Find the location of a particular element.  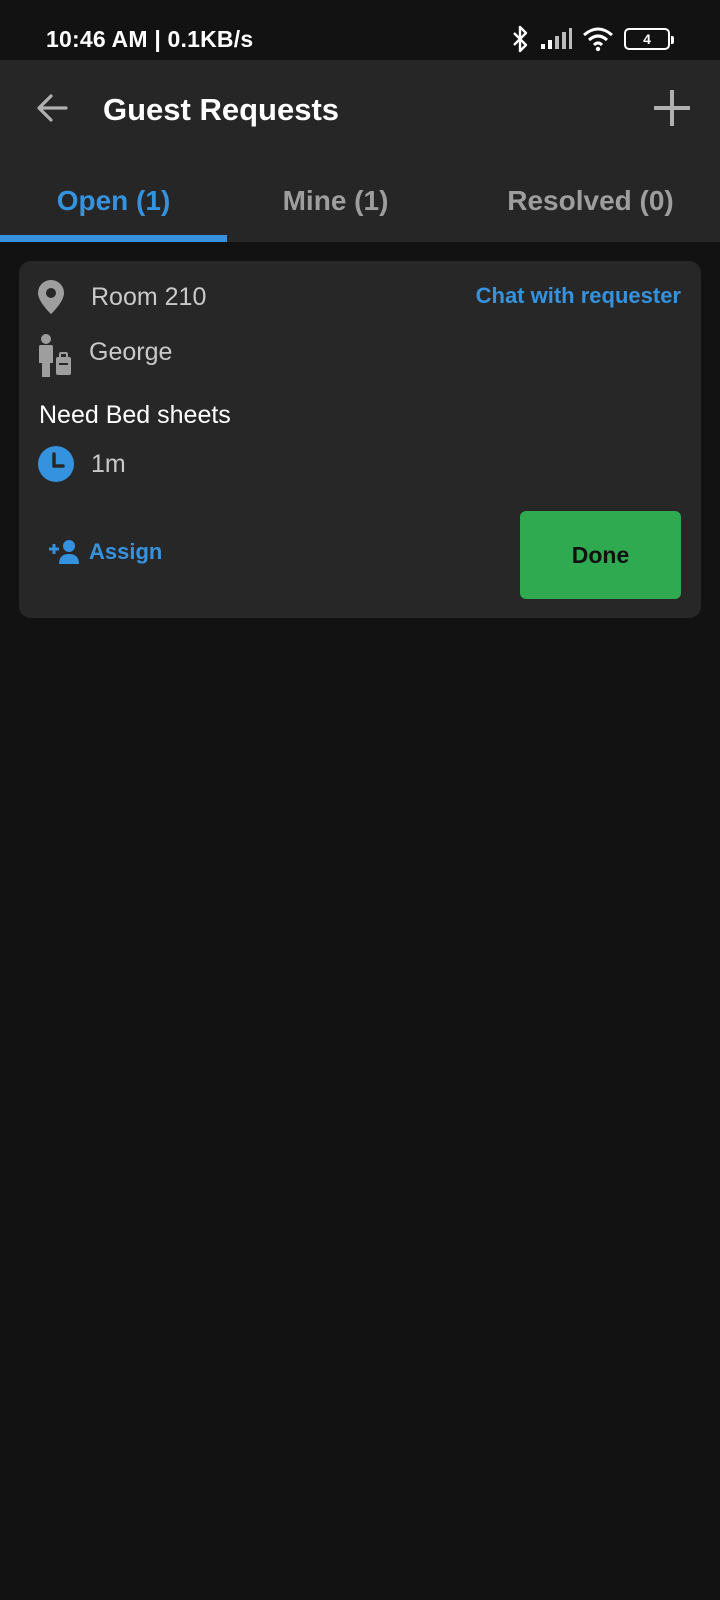

status-time: 10:46 AM | 0.1KB/s is located at coordinates (150, 39).